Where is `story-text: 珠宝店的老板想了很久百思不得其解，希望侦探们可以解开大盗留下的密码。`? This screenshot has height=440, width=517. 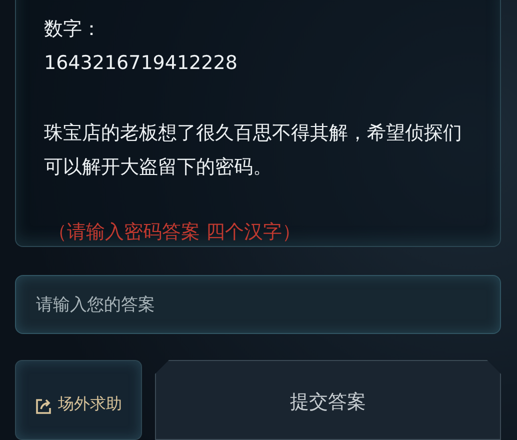
story-text: 珠宝店的老板想了很久百思不得其解，希望侦探们可以解开大盗留下的密码。 is located at coordinates (253, 150).